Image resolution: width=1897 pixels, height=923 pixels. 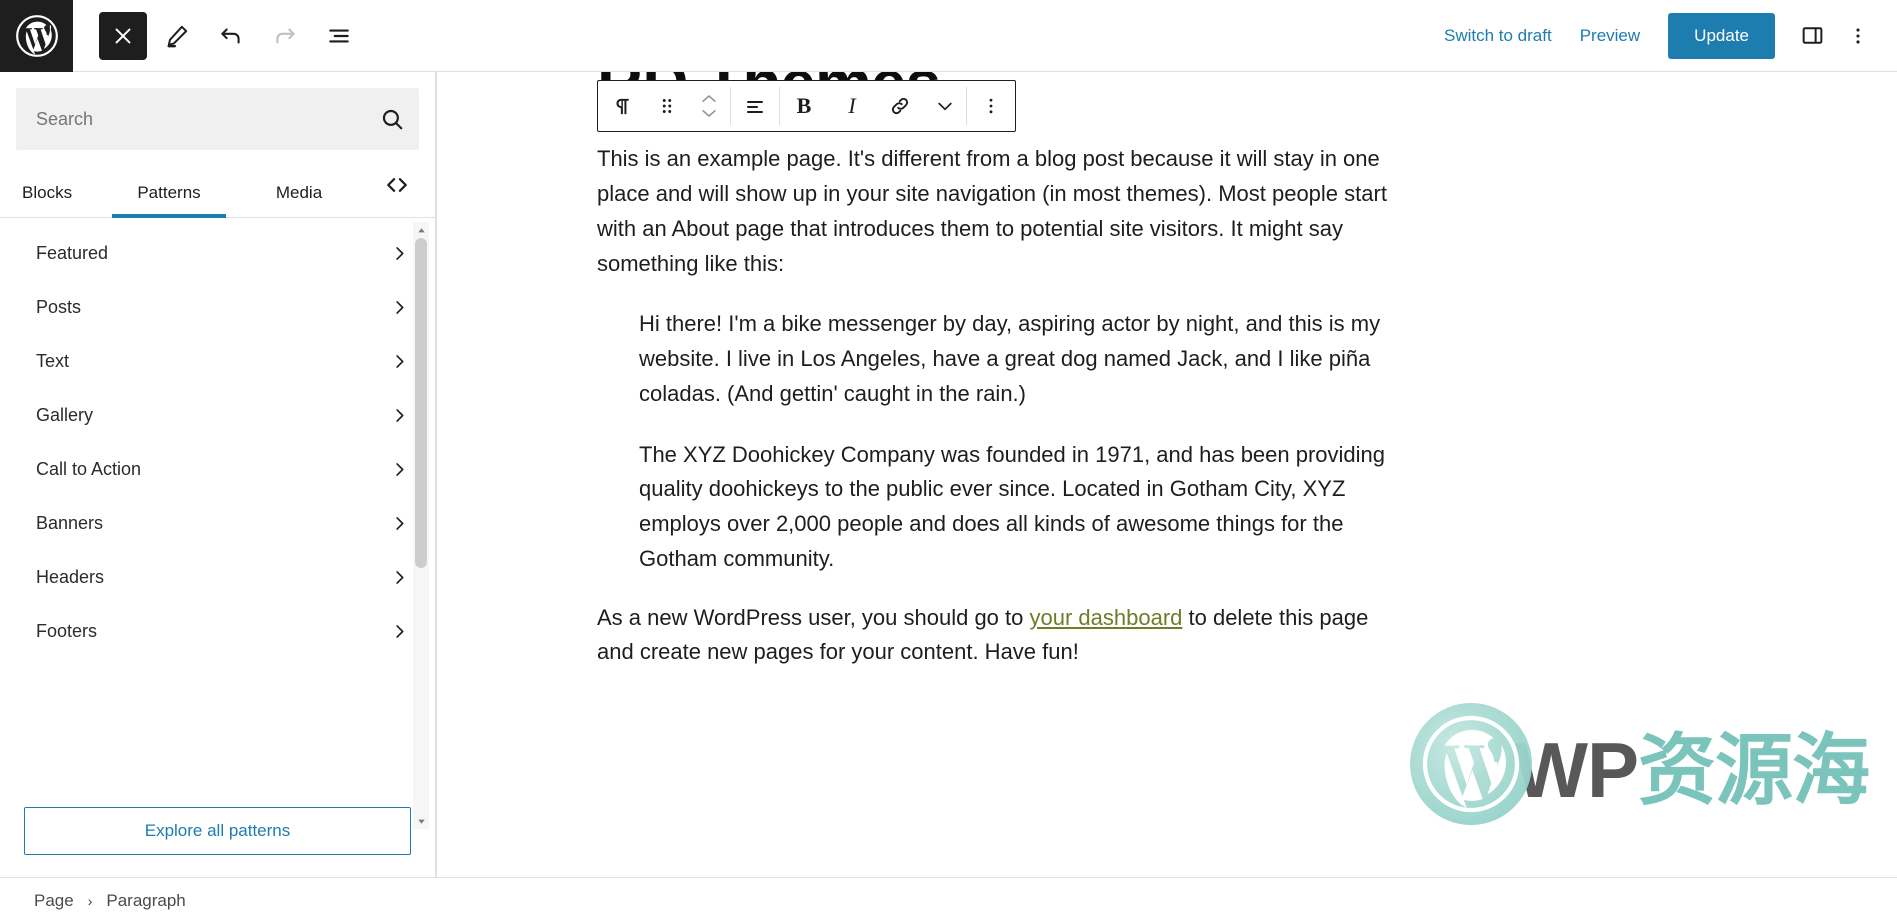 What do you see at coordinates (709, 106) in the screenshot?
I see `block-mover` at bounding box center [709, 106].